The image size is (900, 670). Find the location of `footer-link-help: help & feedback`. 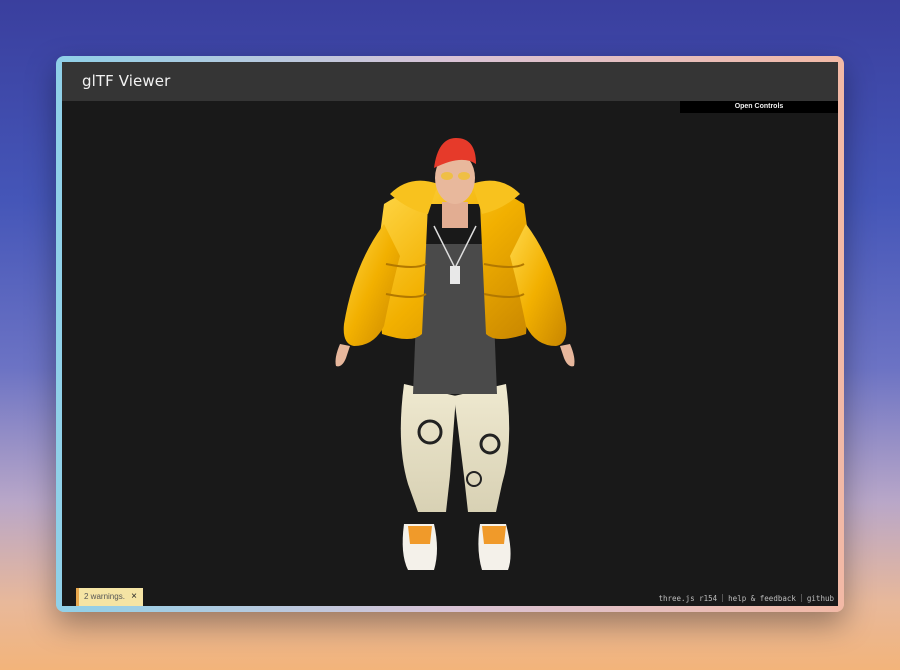

footer-link-help: help & feedback is located at coordinates (762, 598).